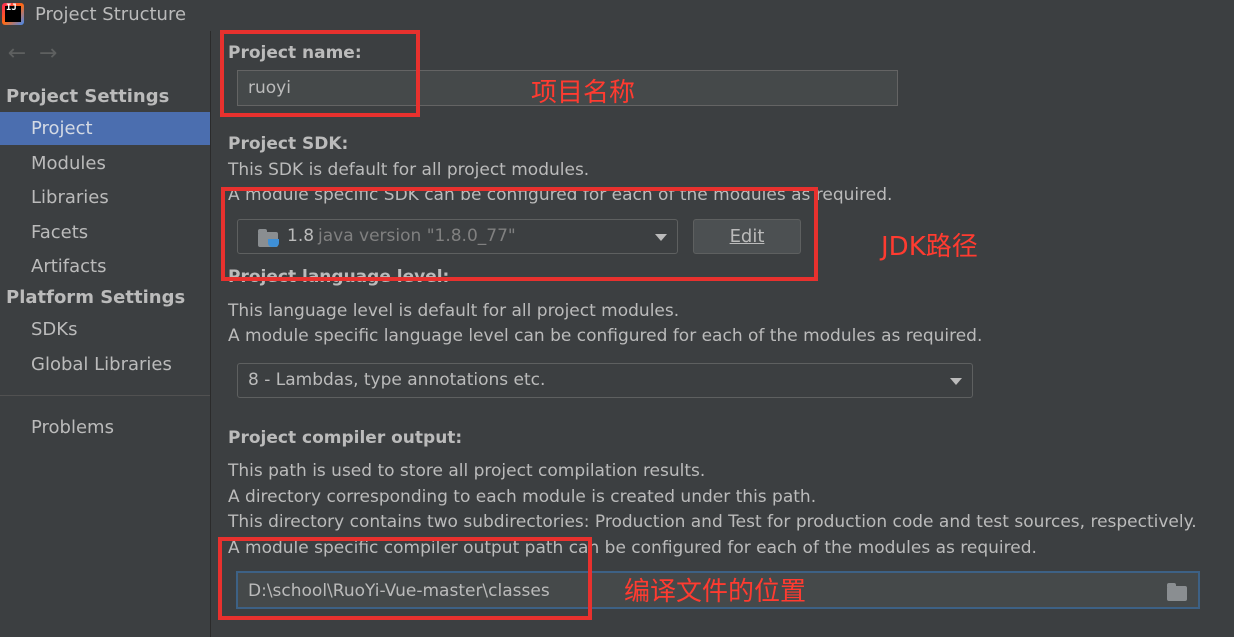  Describe the element at coordinates (105, 427) in the screenshot. I see `sidebar-item-problems: Problems` at that location.